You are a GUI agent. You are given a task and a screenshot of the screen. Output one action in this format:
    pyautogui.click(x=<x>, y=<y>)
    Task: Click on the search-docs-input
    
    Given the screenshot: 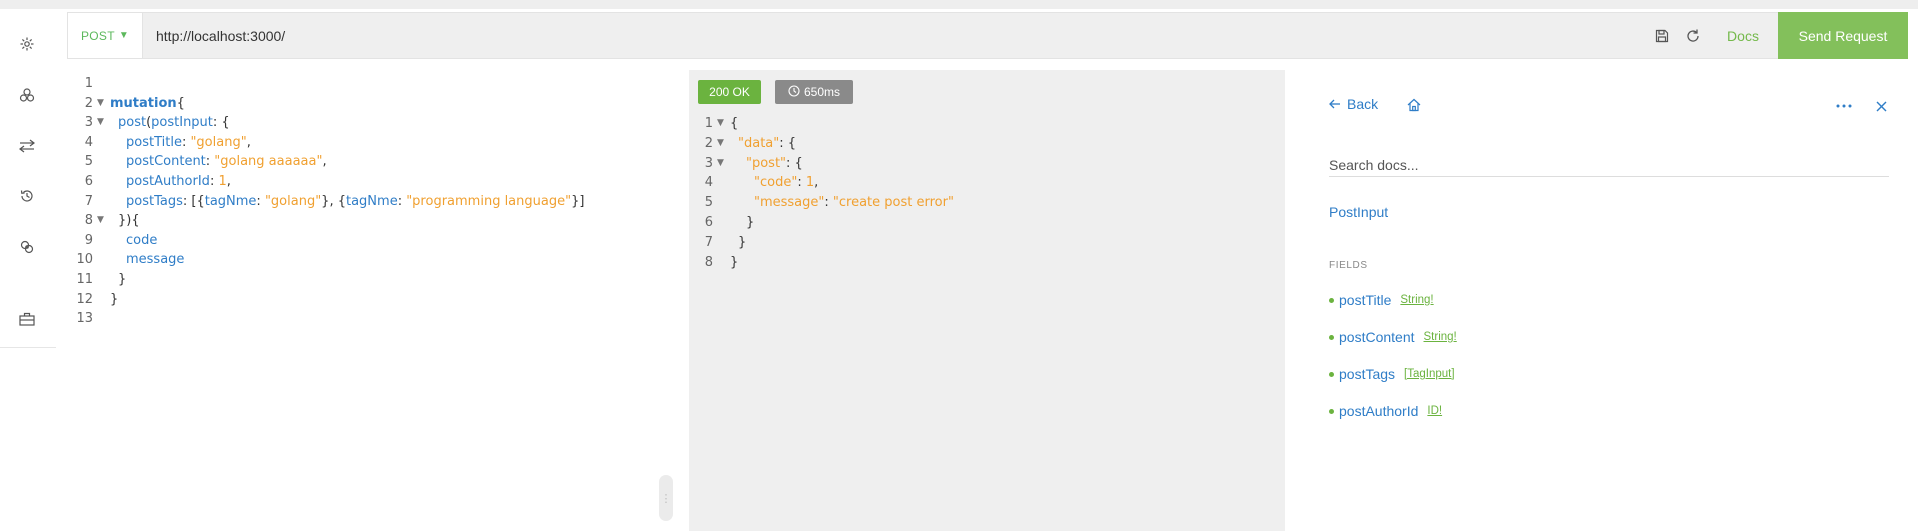 What is the action you would take?
    pyautogui.click(x=1609, y=165)
    